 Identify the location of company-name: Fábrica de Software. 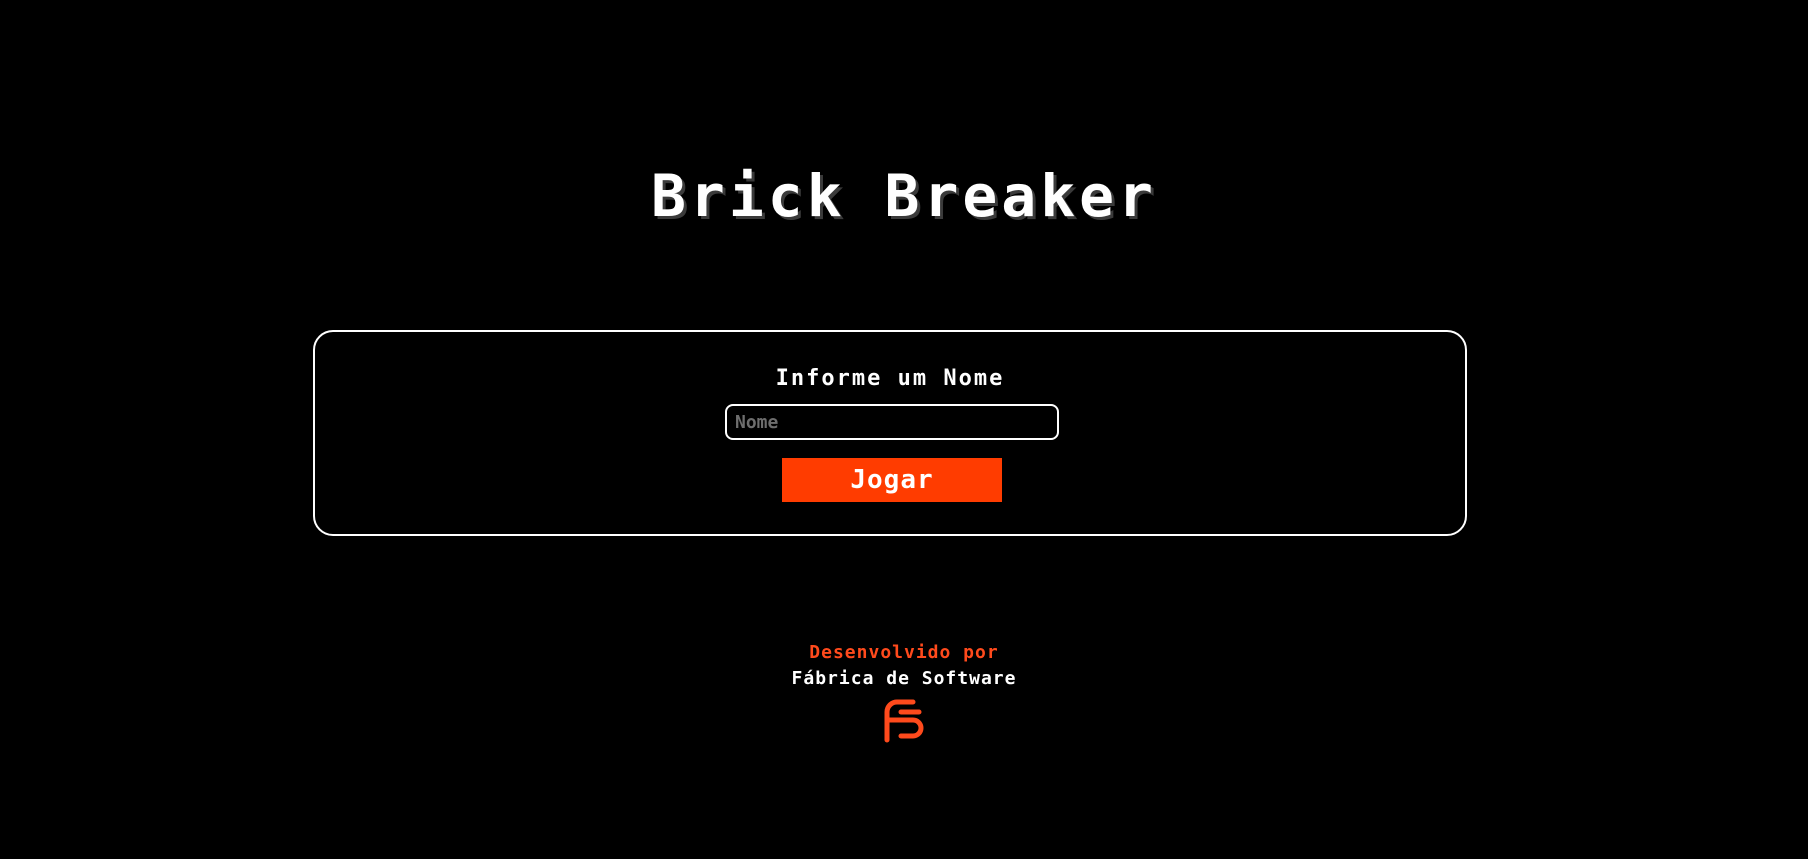
(904, 678).